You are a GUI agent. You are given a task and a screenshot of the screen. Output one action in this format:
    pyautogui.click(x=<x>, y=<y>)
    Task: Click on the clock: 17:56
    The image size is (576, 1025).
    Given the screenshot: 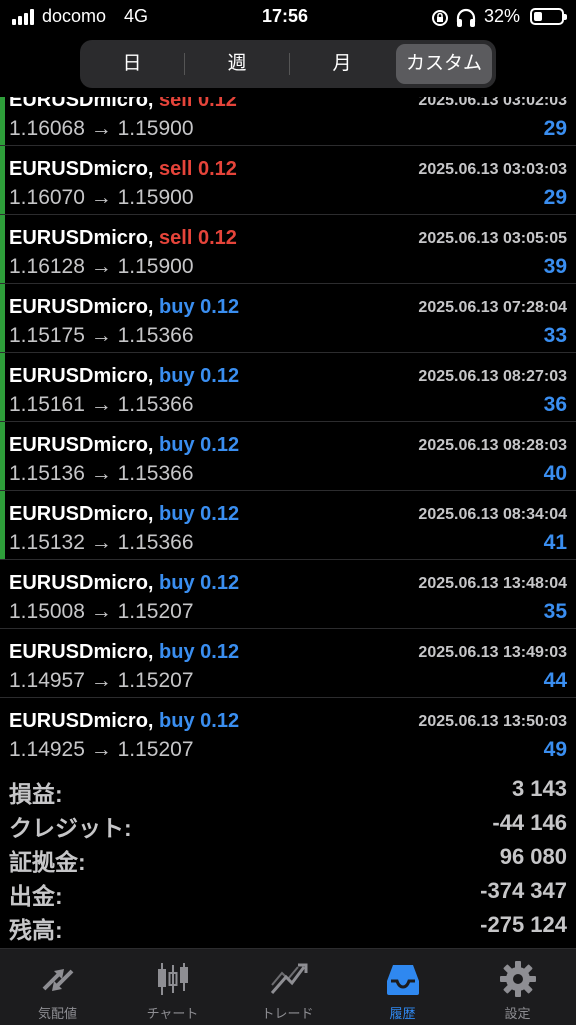 What is the action you would take?
    pyautogui.click(x=285, y=16)
    